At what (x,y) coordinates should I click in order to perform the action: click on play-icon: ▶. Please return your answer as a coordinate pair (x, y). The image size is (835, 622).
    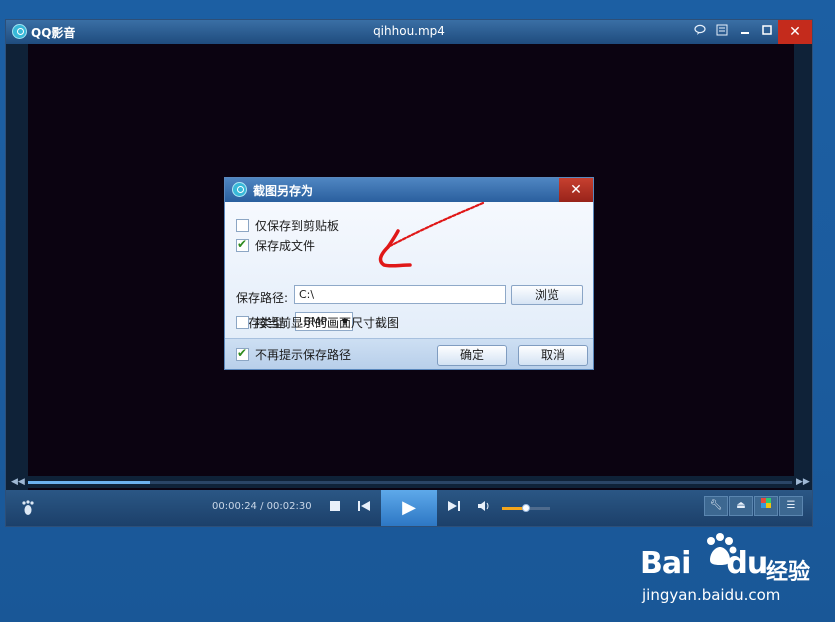
    Looking at the image, I should click on (409, 507).